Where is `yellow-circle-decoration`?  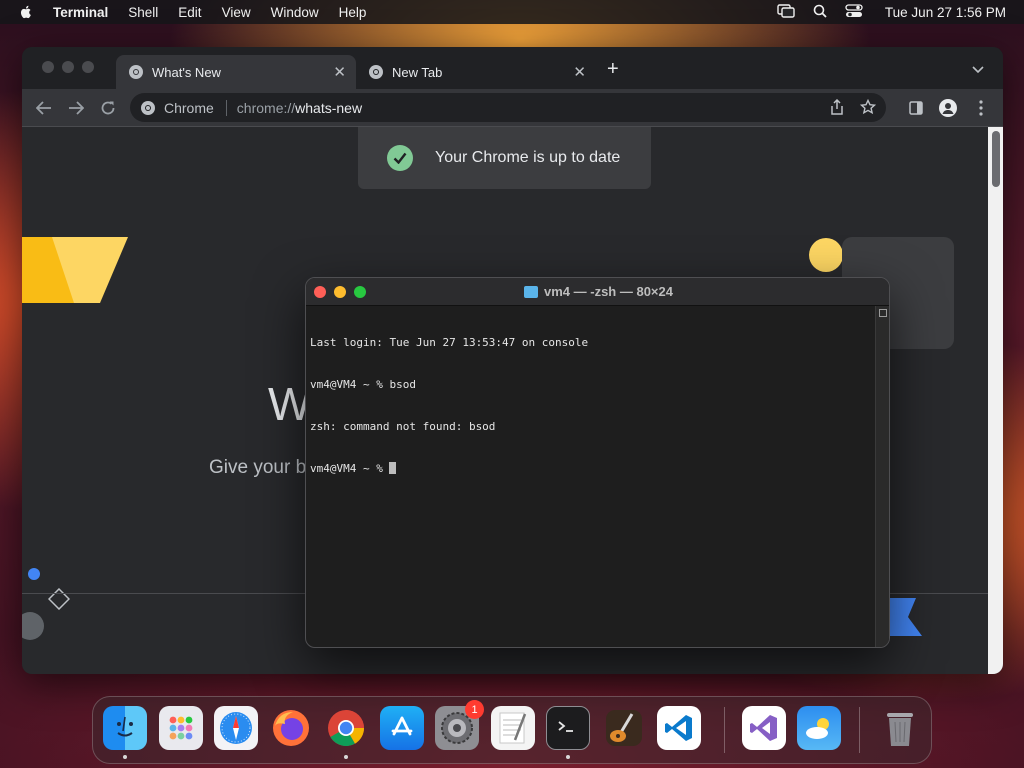 yellow-circle-decoration is located at coordinates (826, 255).